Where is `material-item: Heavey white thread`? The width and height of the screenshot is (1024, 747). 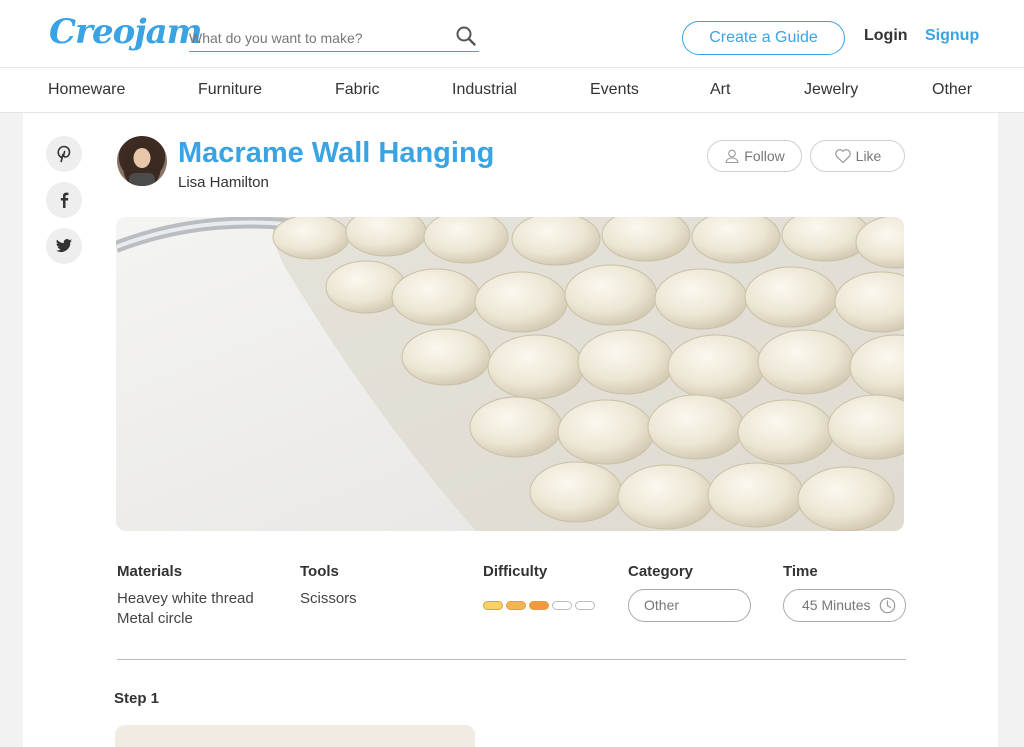
material-item: Heavey white thread is located at coordinates (185, 598).